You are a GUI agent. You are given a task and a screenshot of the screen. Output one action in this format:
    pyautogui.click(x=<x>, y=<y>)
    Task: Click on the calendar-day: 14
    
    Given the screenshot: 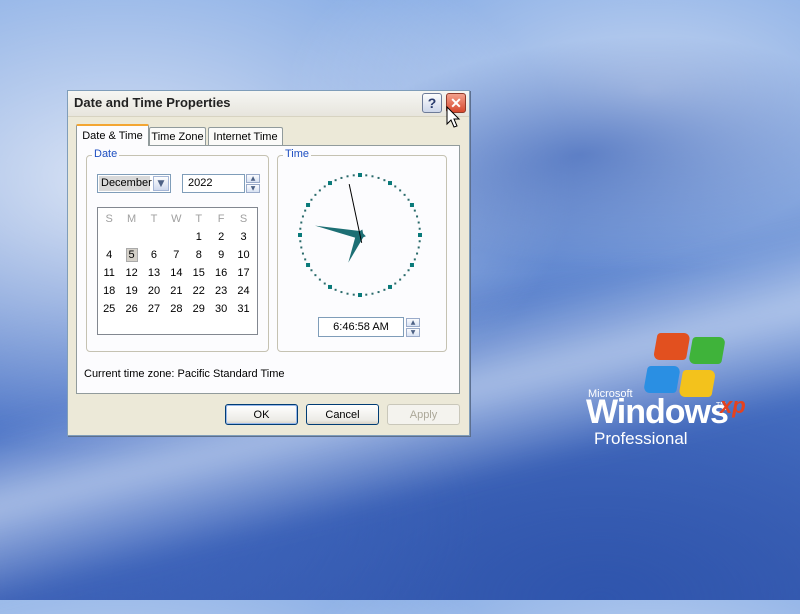 What is the action you would take?
    pyautogui.click(x=176, y=273)
    